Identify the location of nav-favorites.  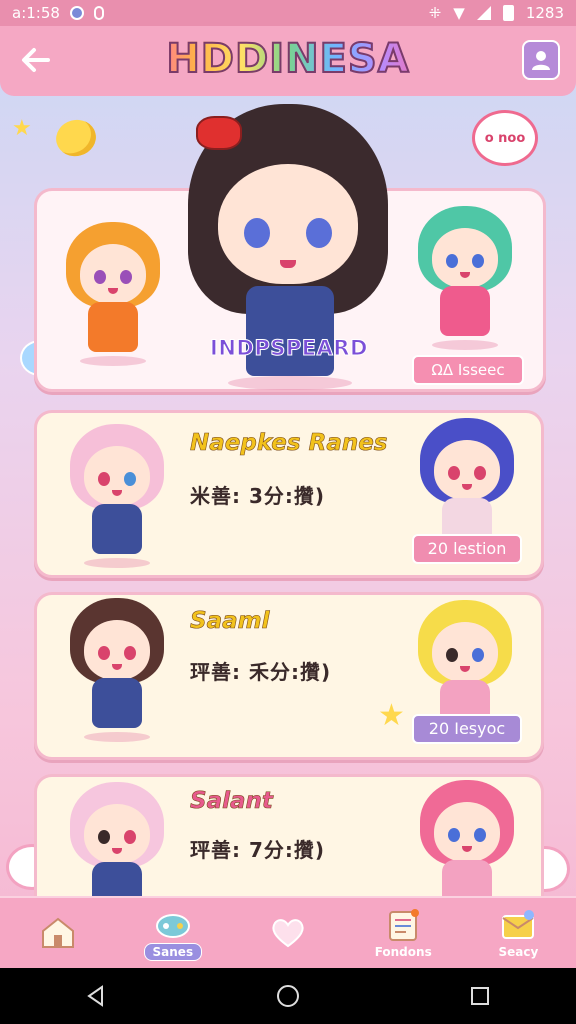
(287, 933).